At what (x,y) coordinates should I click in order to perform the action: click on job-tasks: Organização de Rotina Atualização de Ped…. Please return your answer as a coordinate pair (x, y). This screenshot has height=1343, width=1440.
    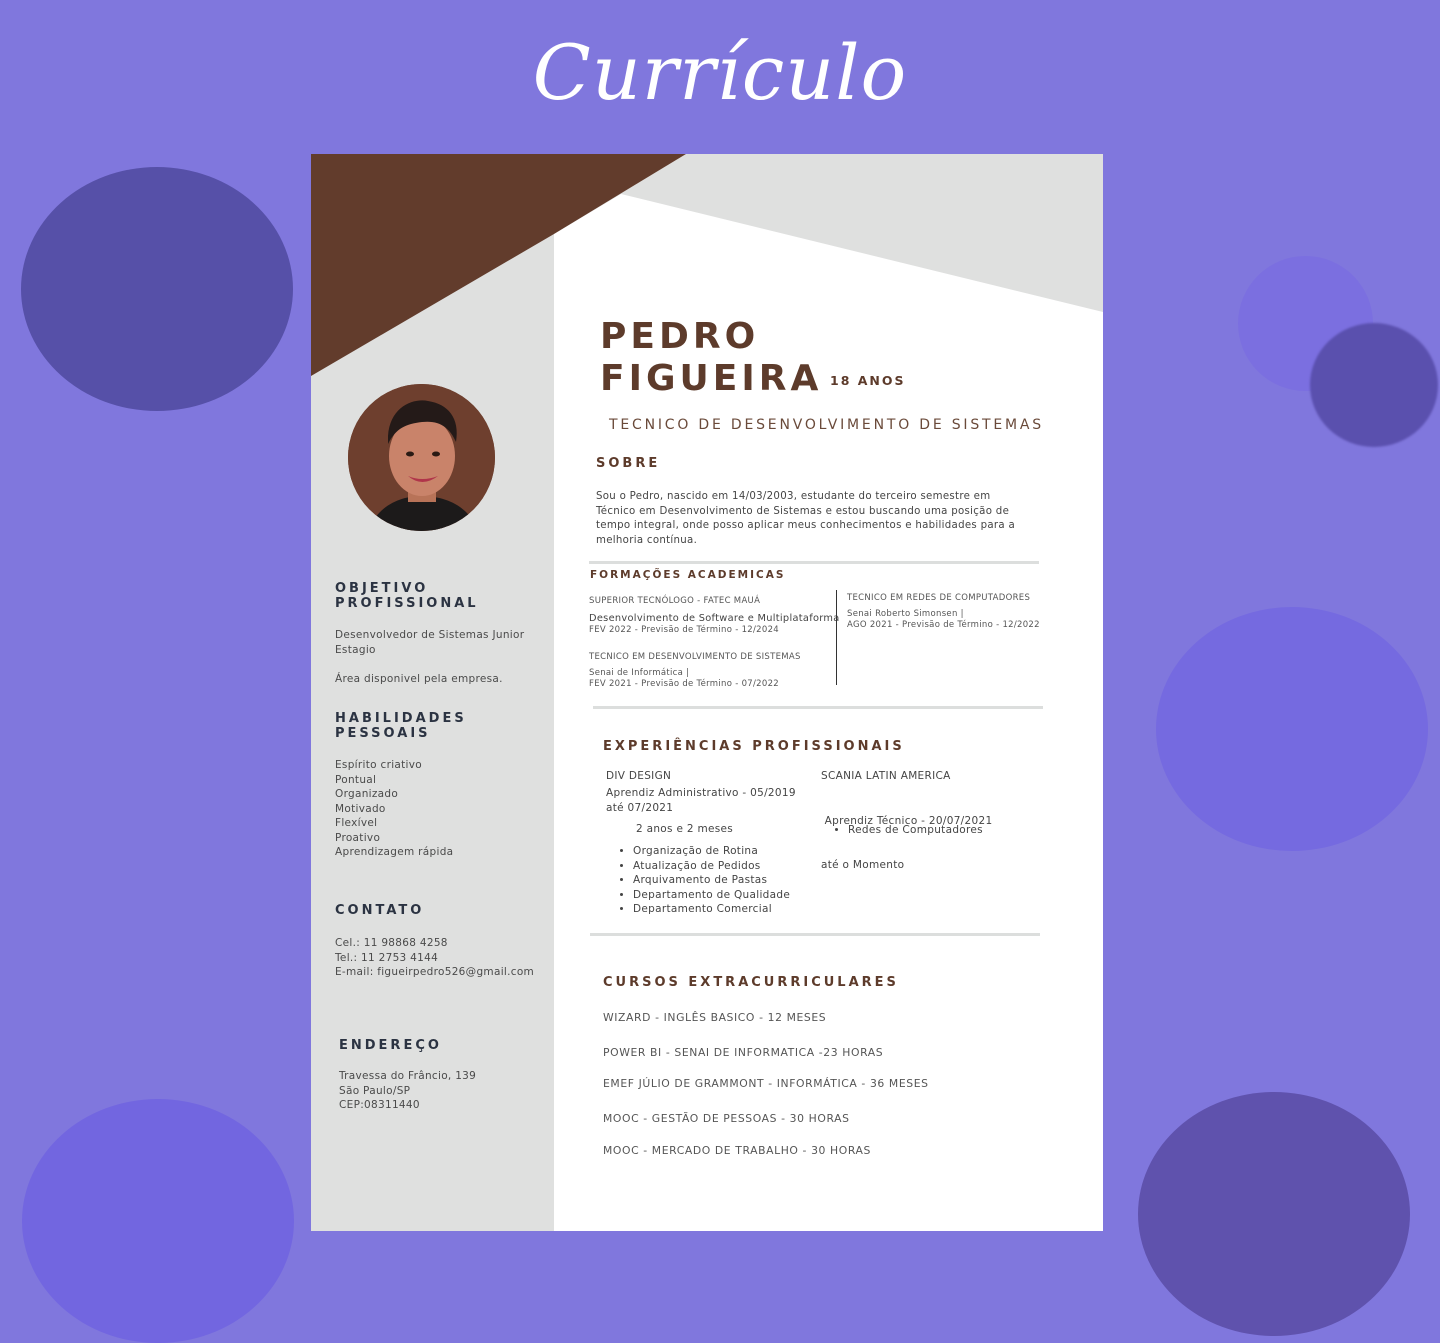
    Looking at the image, I should click on (703, 880).